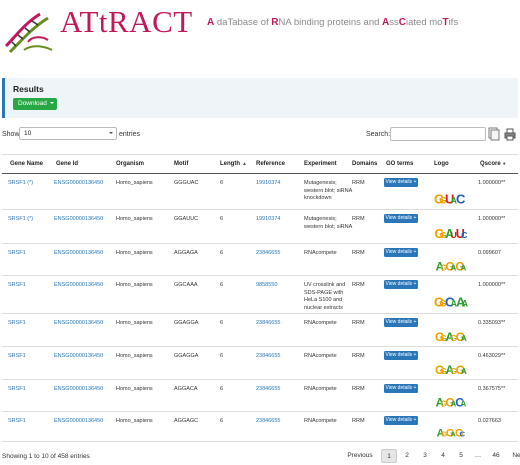  Describe the element at coordinates (461, 199) in the screenshot. I see `logo-letter: C` at that location.